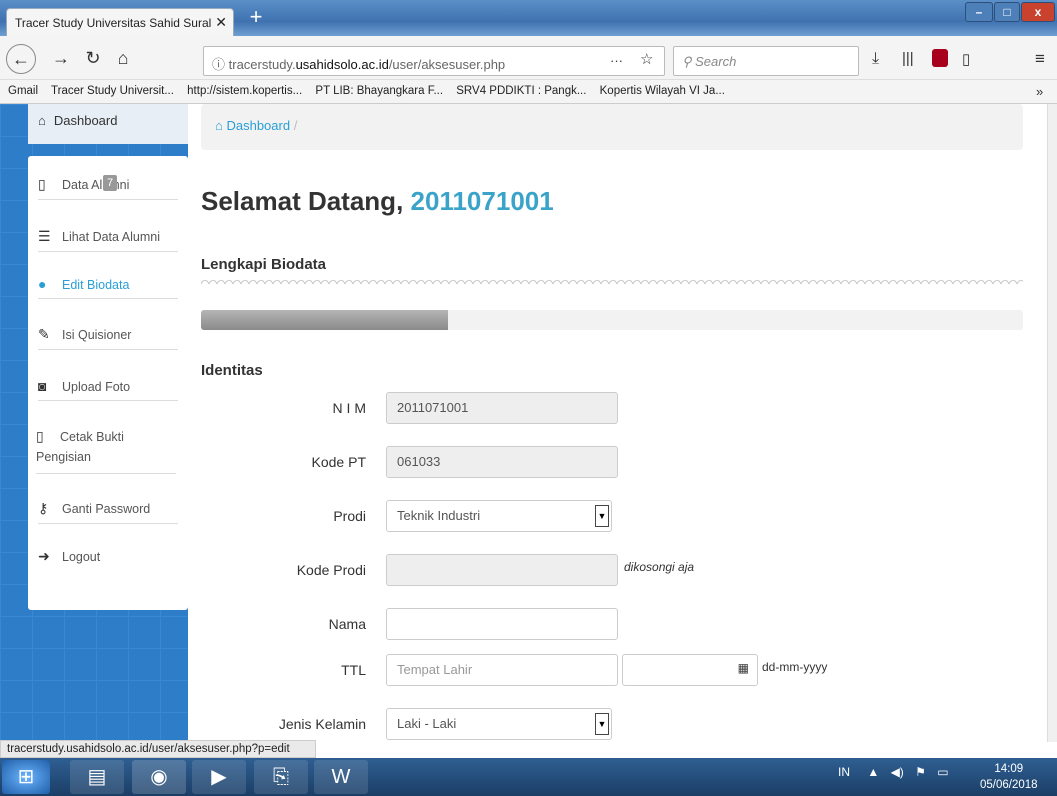  What do you see at coordinates (258, 125) in the screenshot?
I see `breadcrumb-dashboard: Dashboard` at bounding box center [258, 125].